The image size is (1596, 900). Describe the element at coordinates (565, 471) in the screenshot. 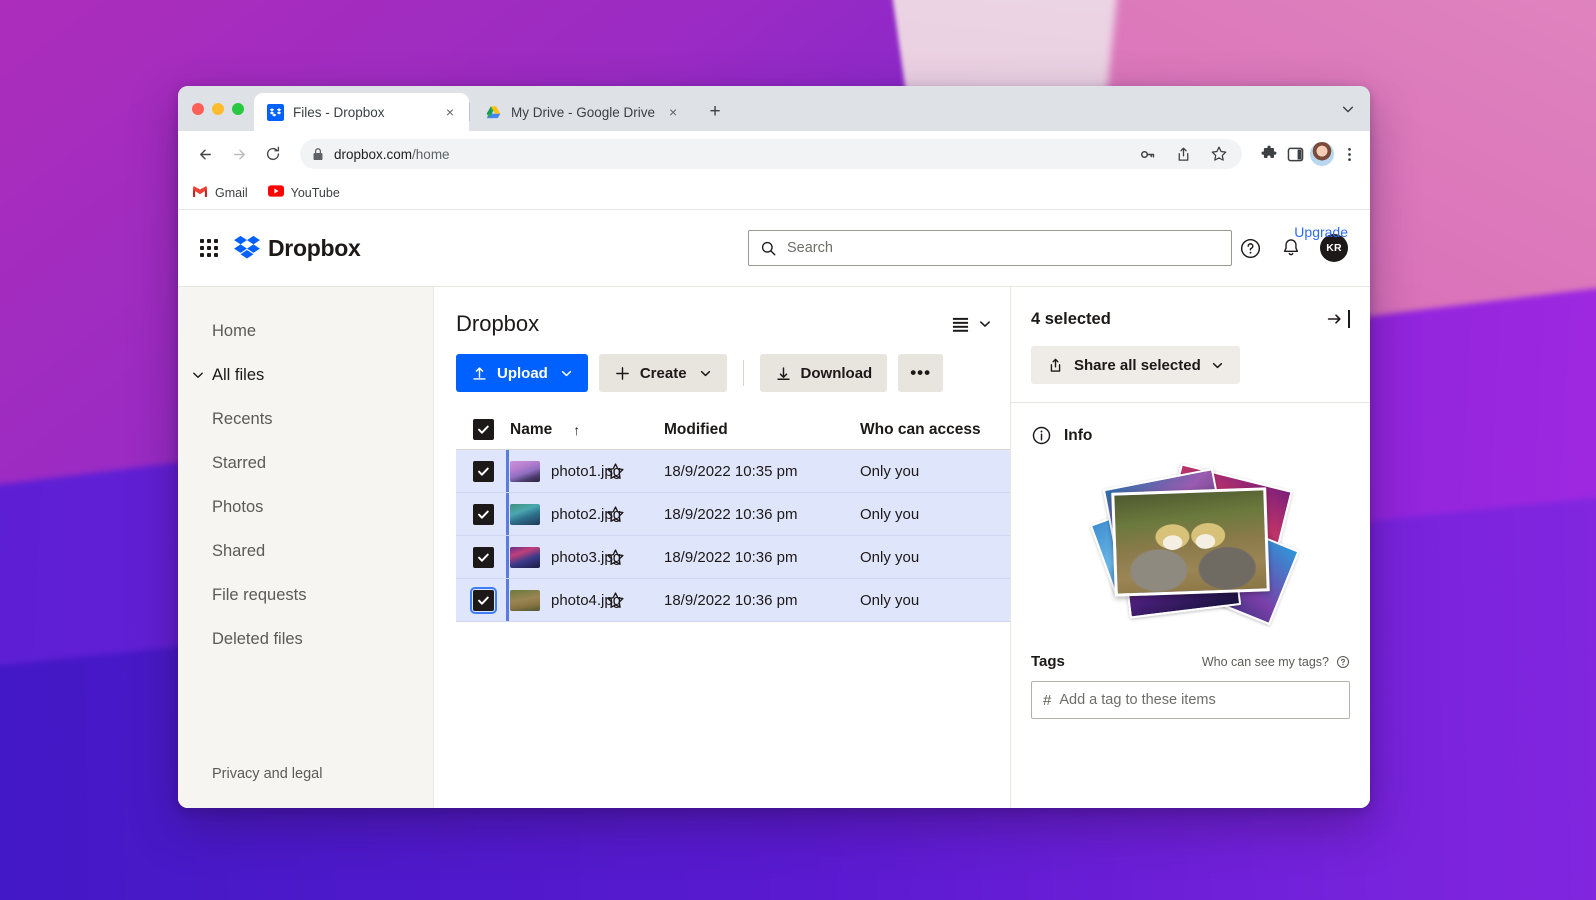

I see `file-name-cell: photo1.jpg` at that location.